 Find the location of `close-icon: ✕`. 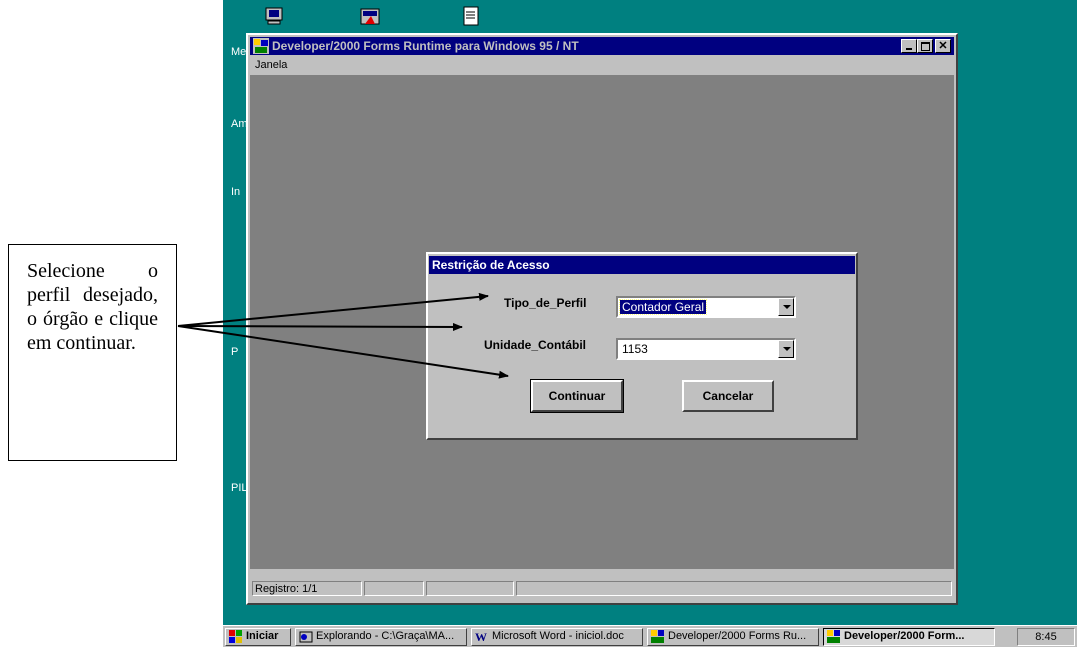

close-icon: ✕ is located at coordinates (943, 46).